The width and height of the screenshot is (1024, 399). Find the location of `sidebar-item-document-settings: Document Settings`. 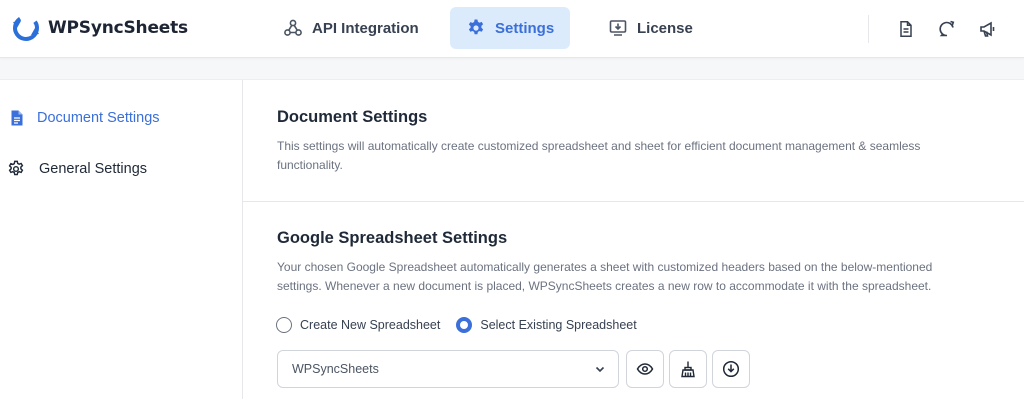

sidebar-item-document-settings: Document Settings is located at coordinates (121, 118).